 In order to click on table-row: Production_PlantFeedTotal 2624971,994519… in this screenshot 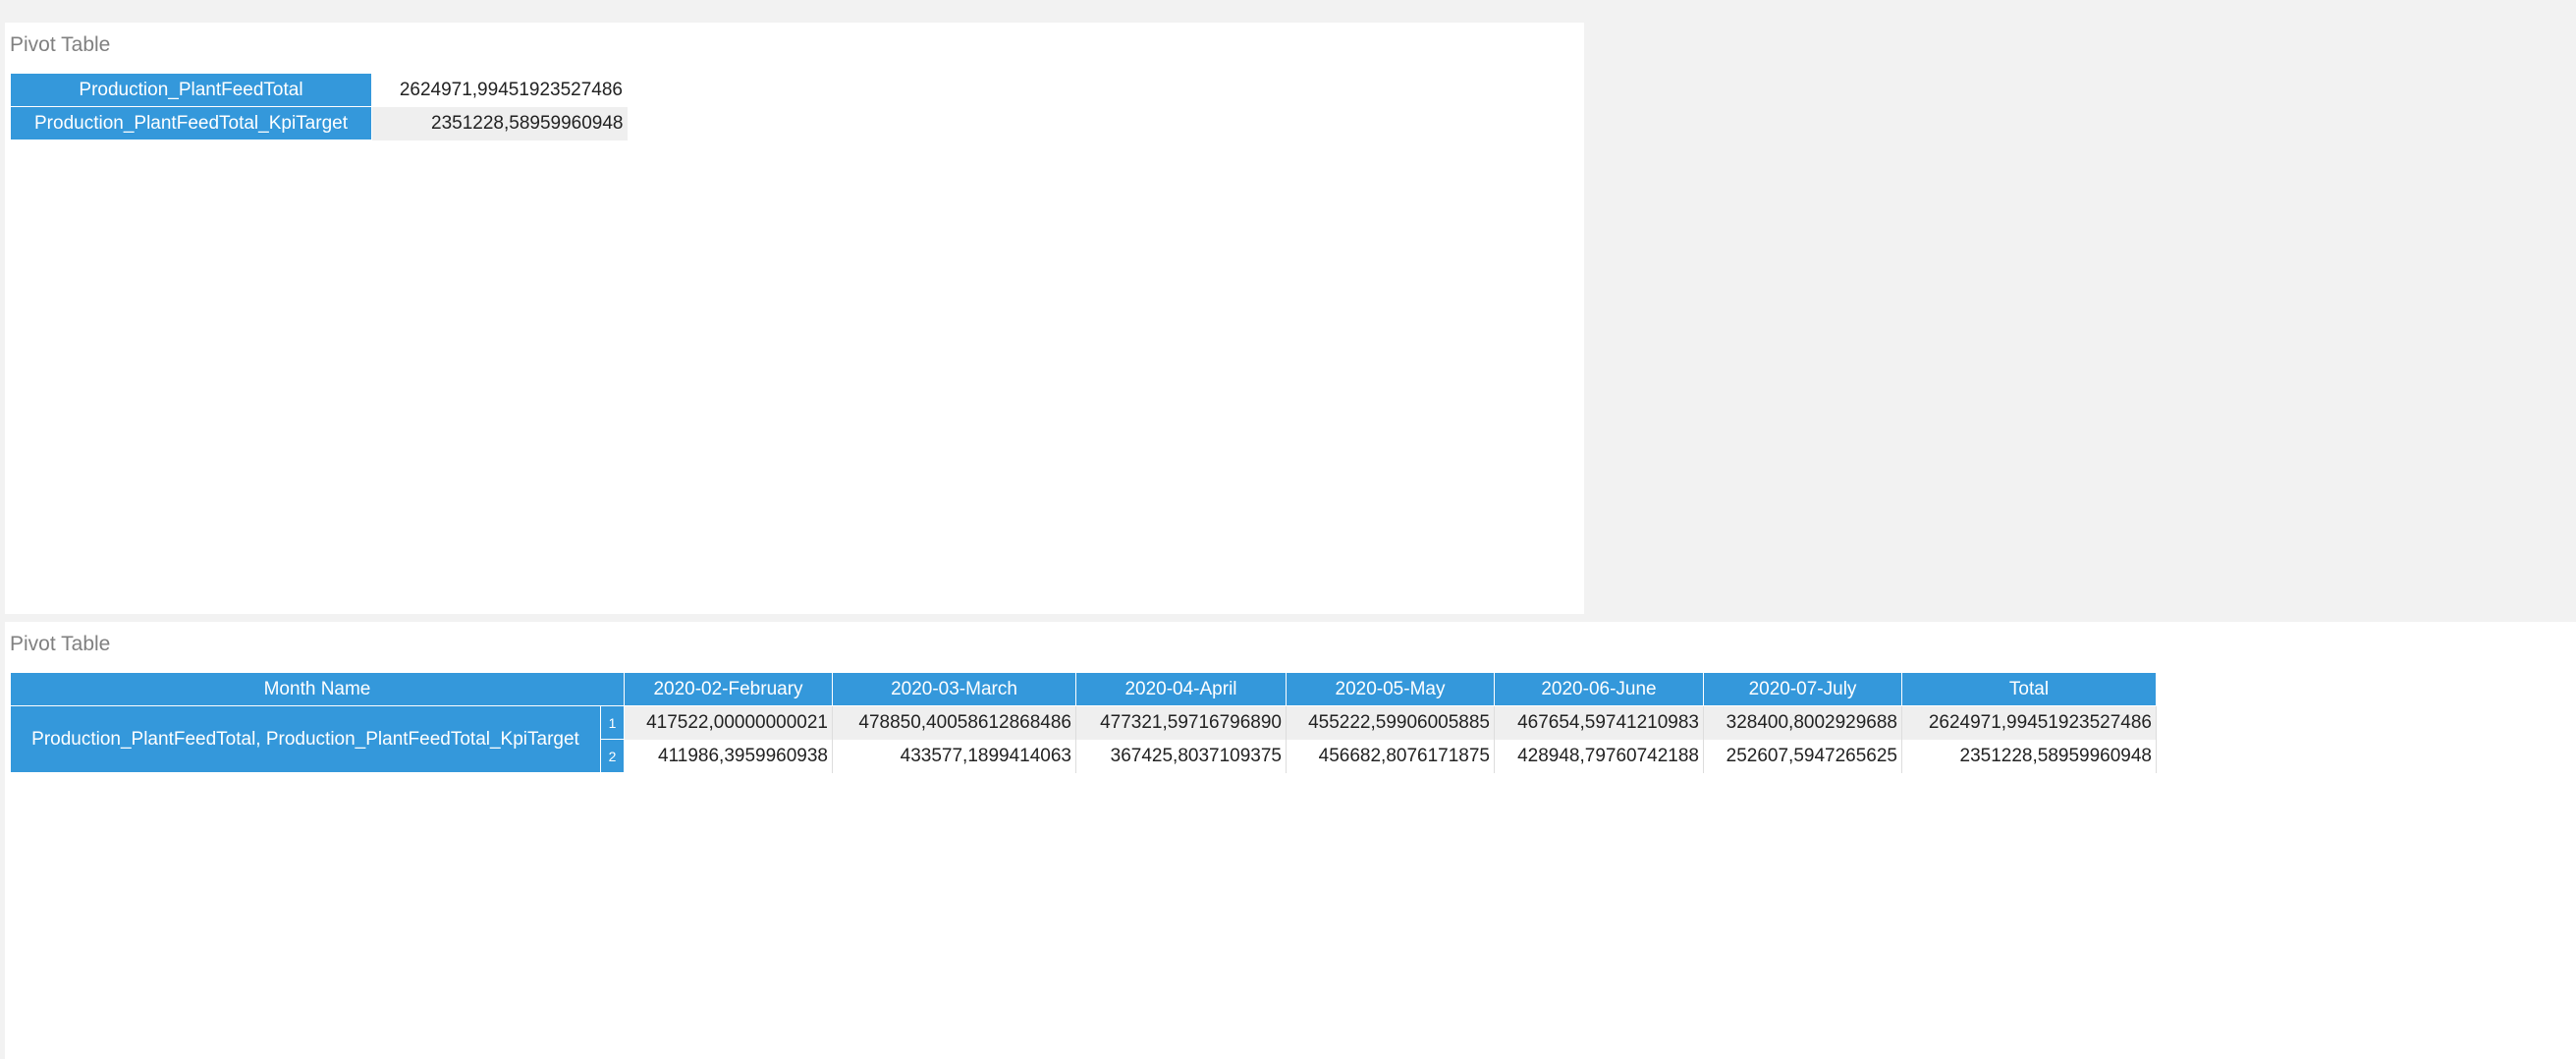, I will do `click(319, 90)`.